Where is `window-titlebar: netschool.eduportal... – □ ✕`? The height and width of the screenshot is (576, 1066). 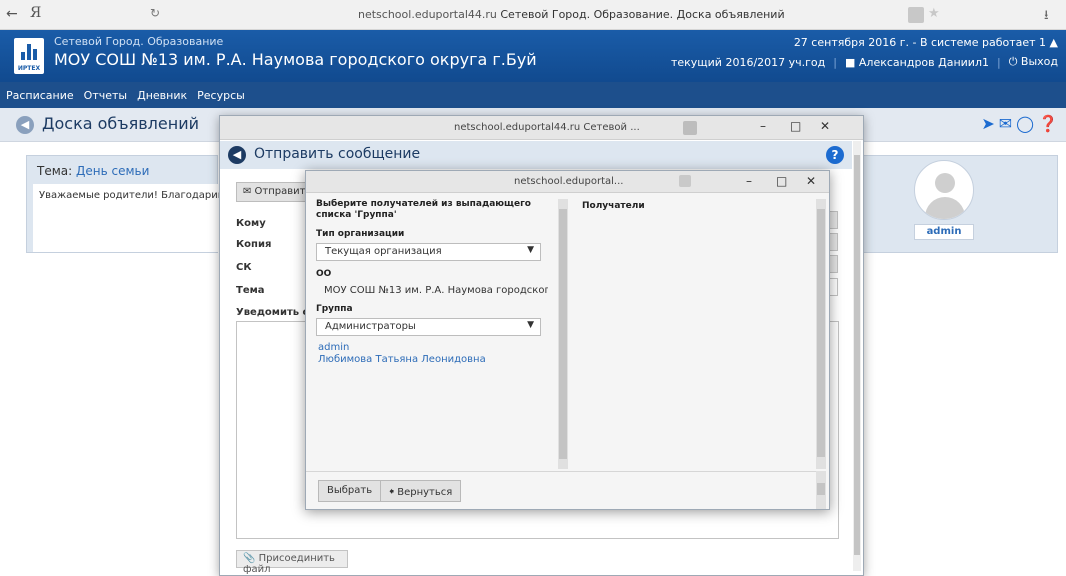 window-titlebar: netschool.eduportal... – □ ✕ is located at coordinates (567, 182).